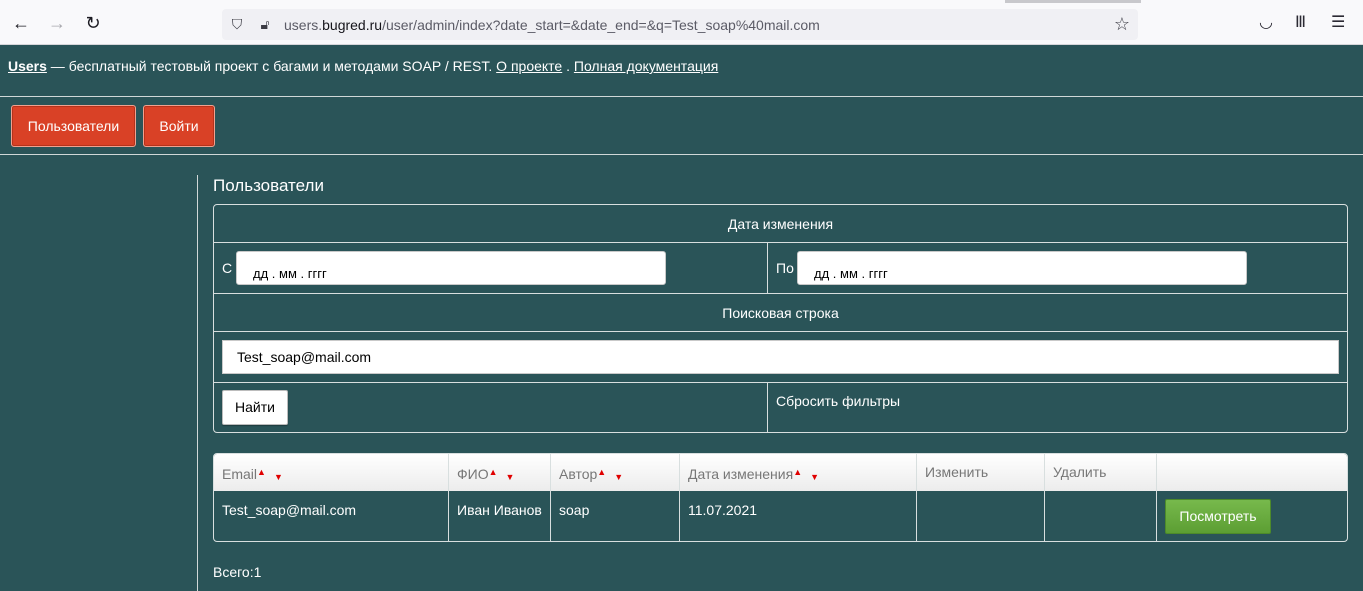 Image resolution: width=1363 pixels, height=591 pixels. I want to click on date-from-input: дд . мм . гггг, so click(451, 268).